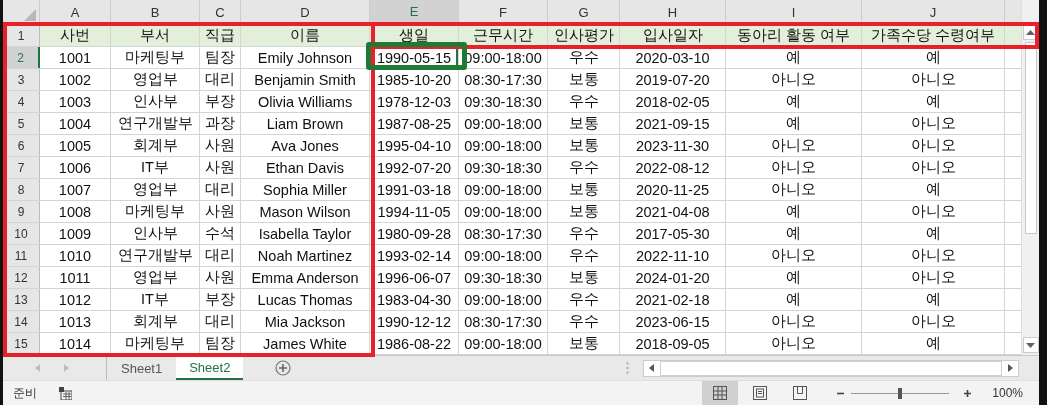 The image size is (1047, 405). What do you see at coordinates (503, 12) in the screenshot?
I see `column-header: F` at bounding box center [503, 12].